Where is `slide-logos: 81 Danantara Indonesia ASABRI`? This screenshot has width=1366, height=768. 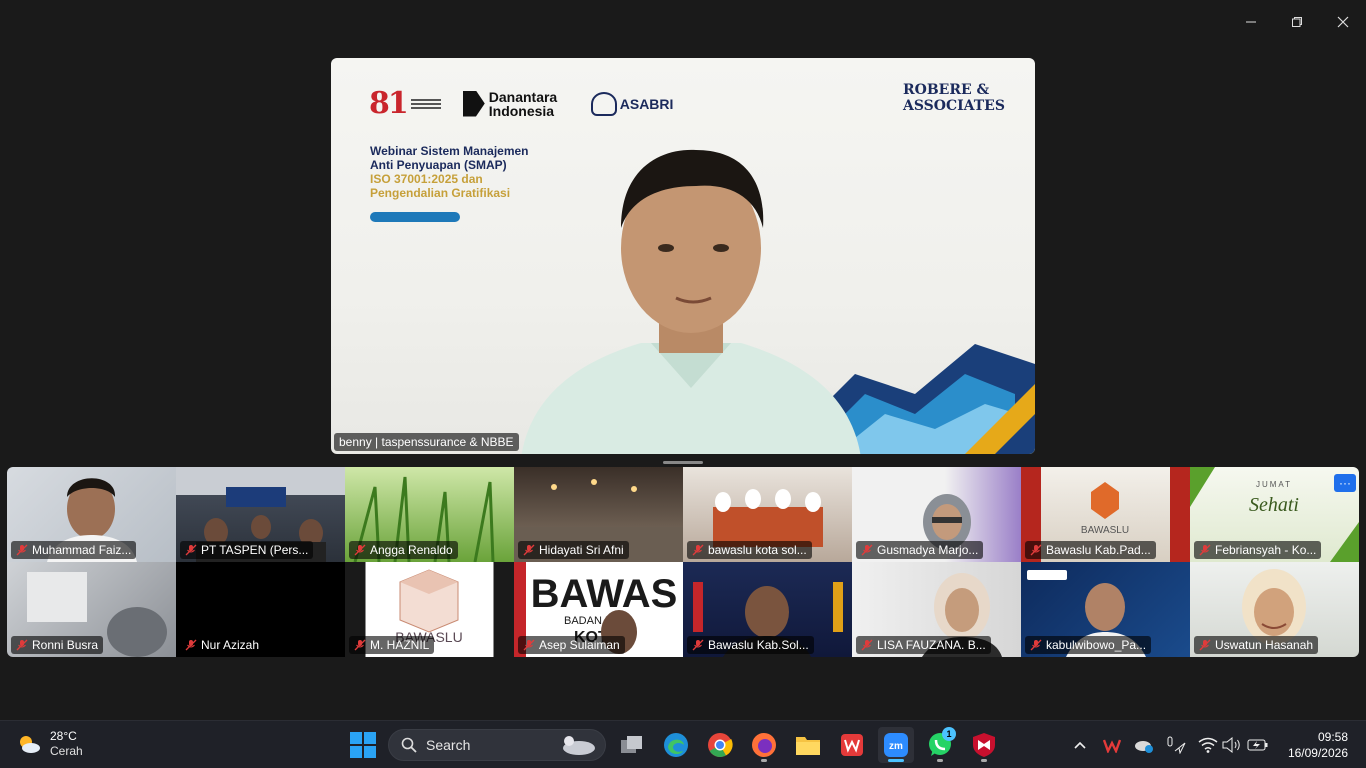 slide-logos: 81 Danantara Indonesia ASABRI is located at coordinates (521, 103).